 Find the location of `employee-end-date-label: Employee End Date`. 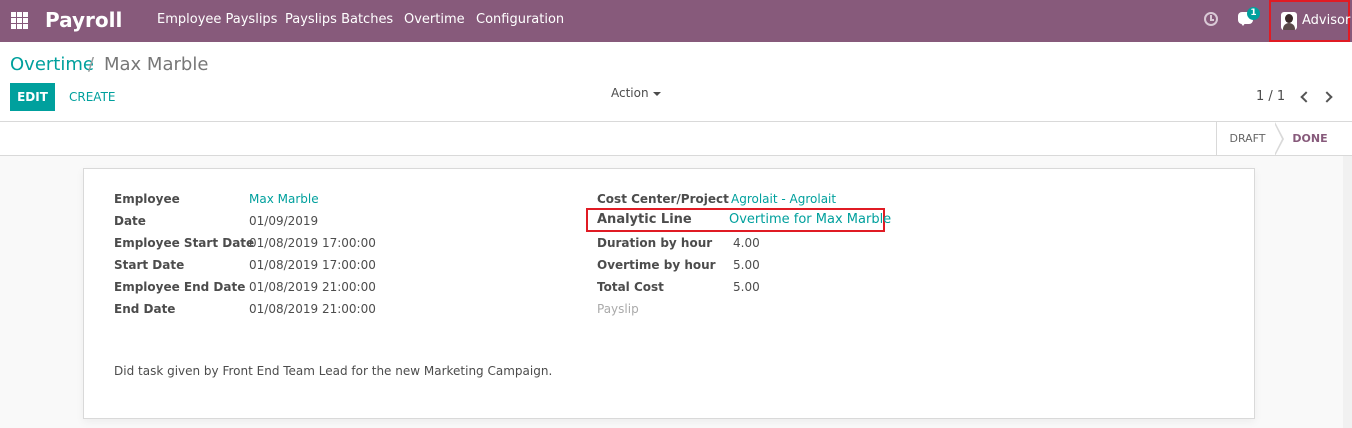

employee-end-date-label: Employee End Date is located at coordinates (180, 287).